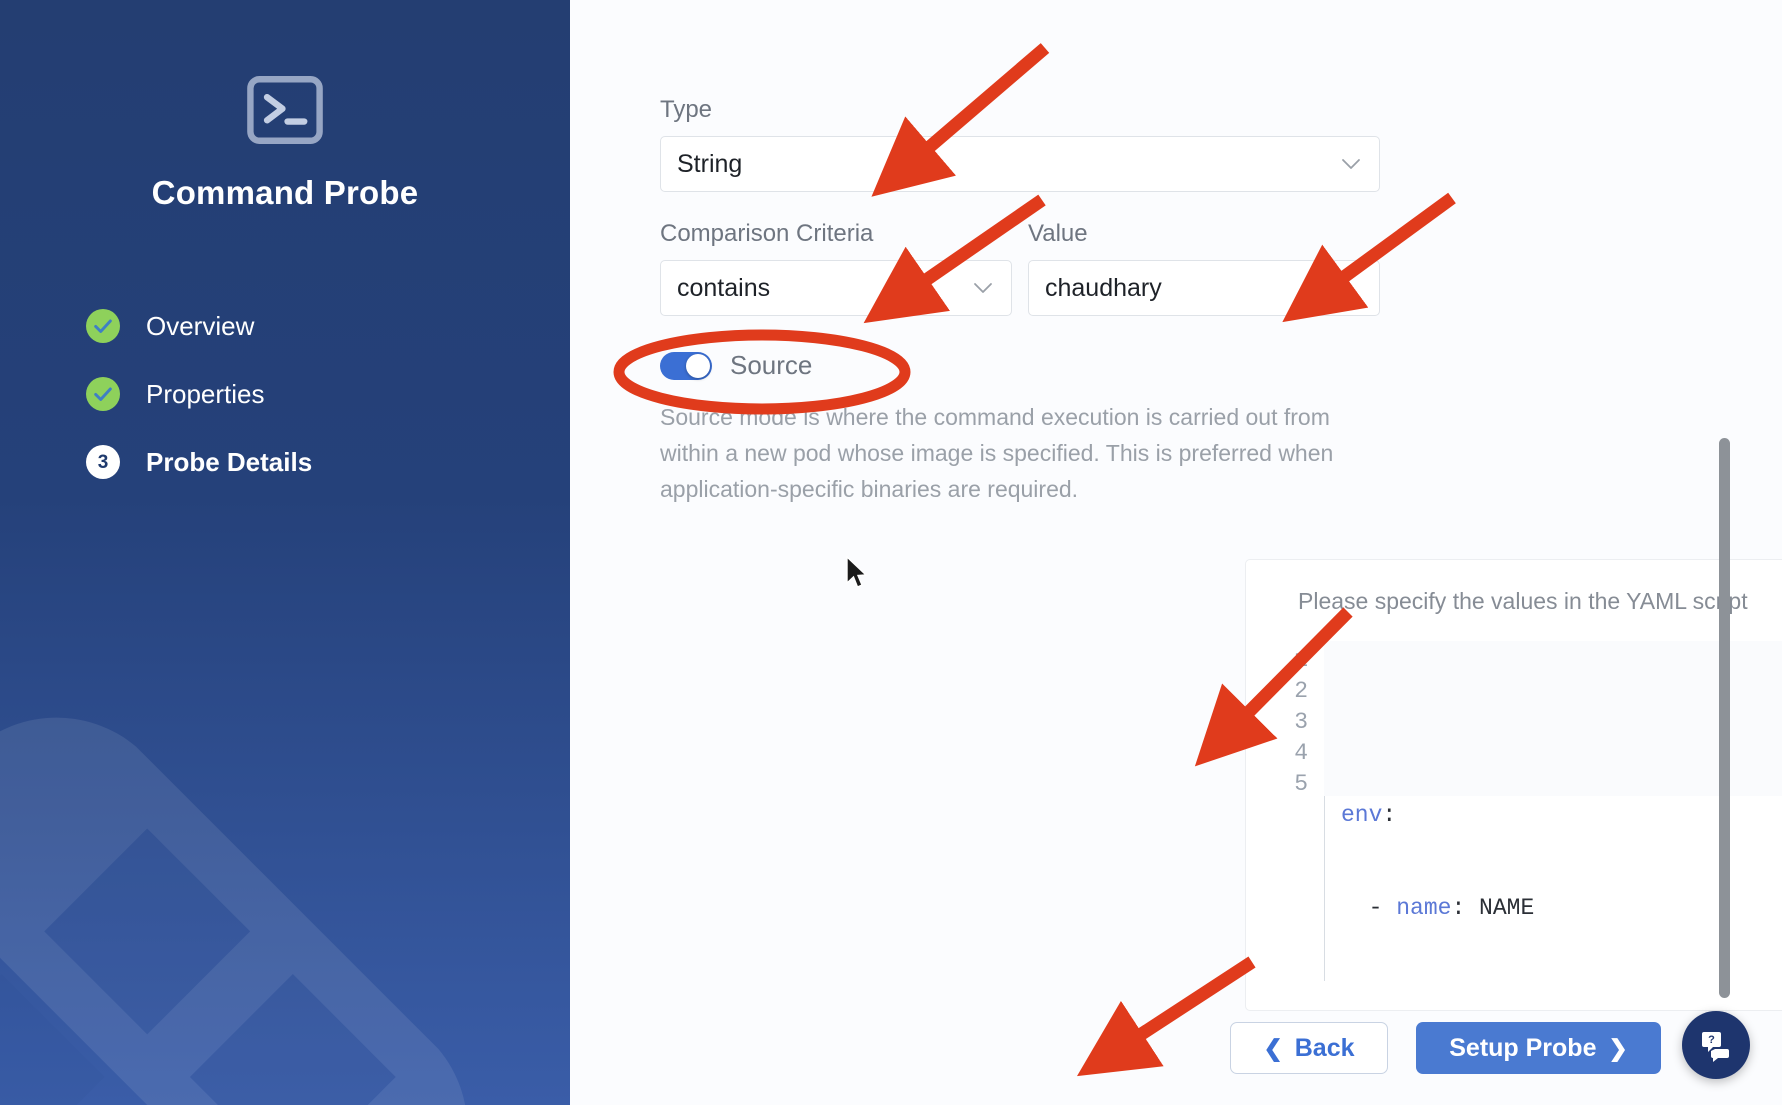 This screenshot has width=1782, height=1105. Describe the element at coordinates (328, 394) in the screenshot. I see `sidebar-step-properties: Properties` at that location.